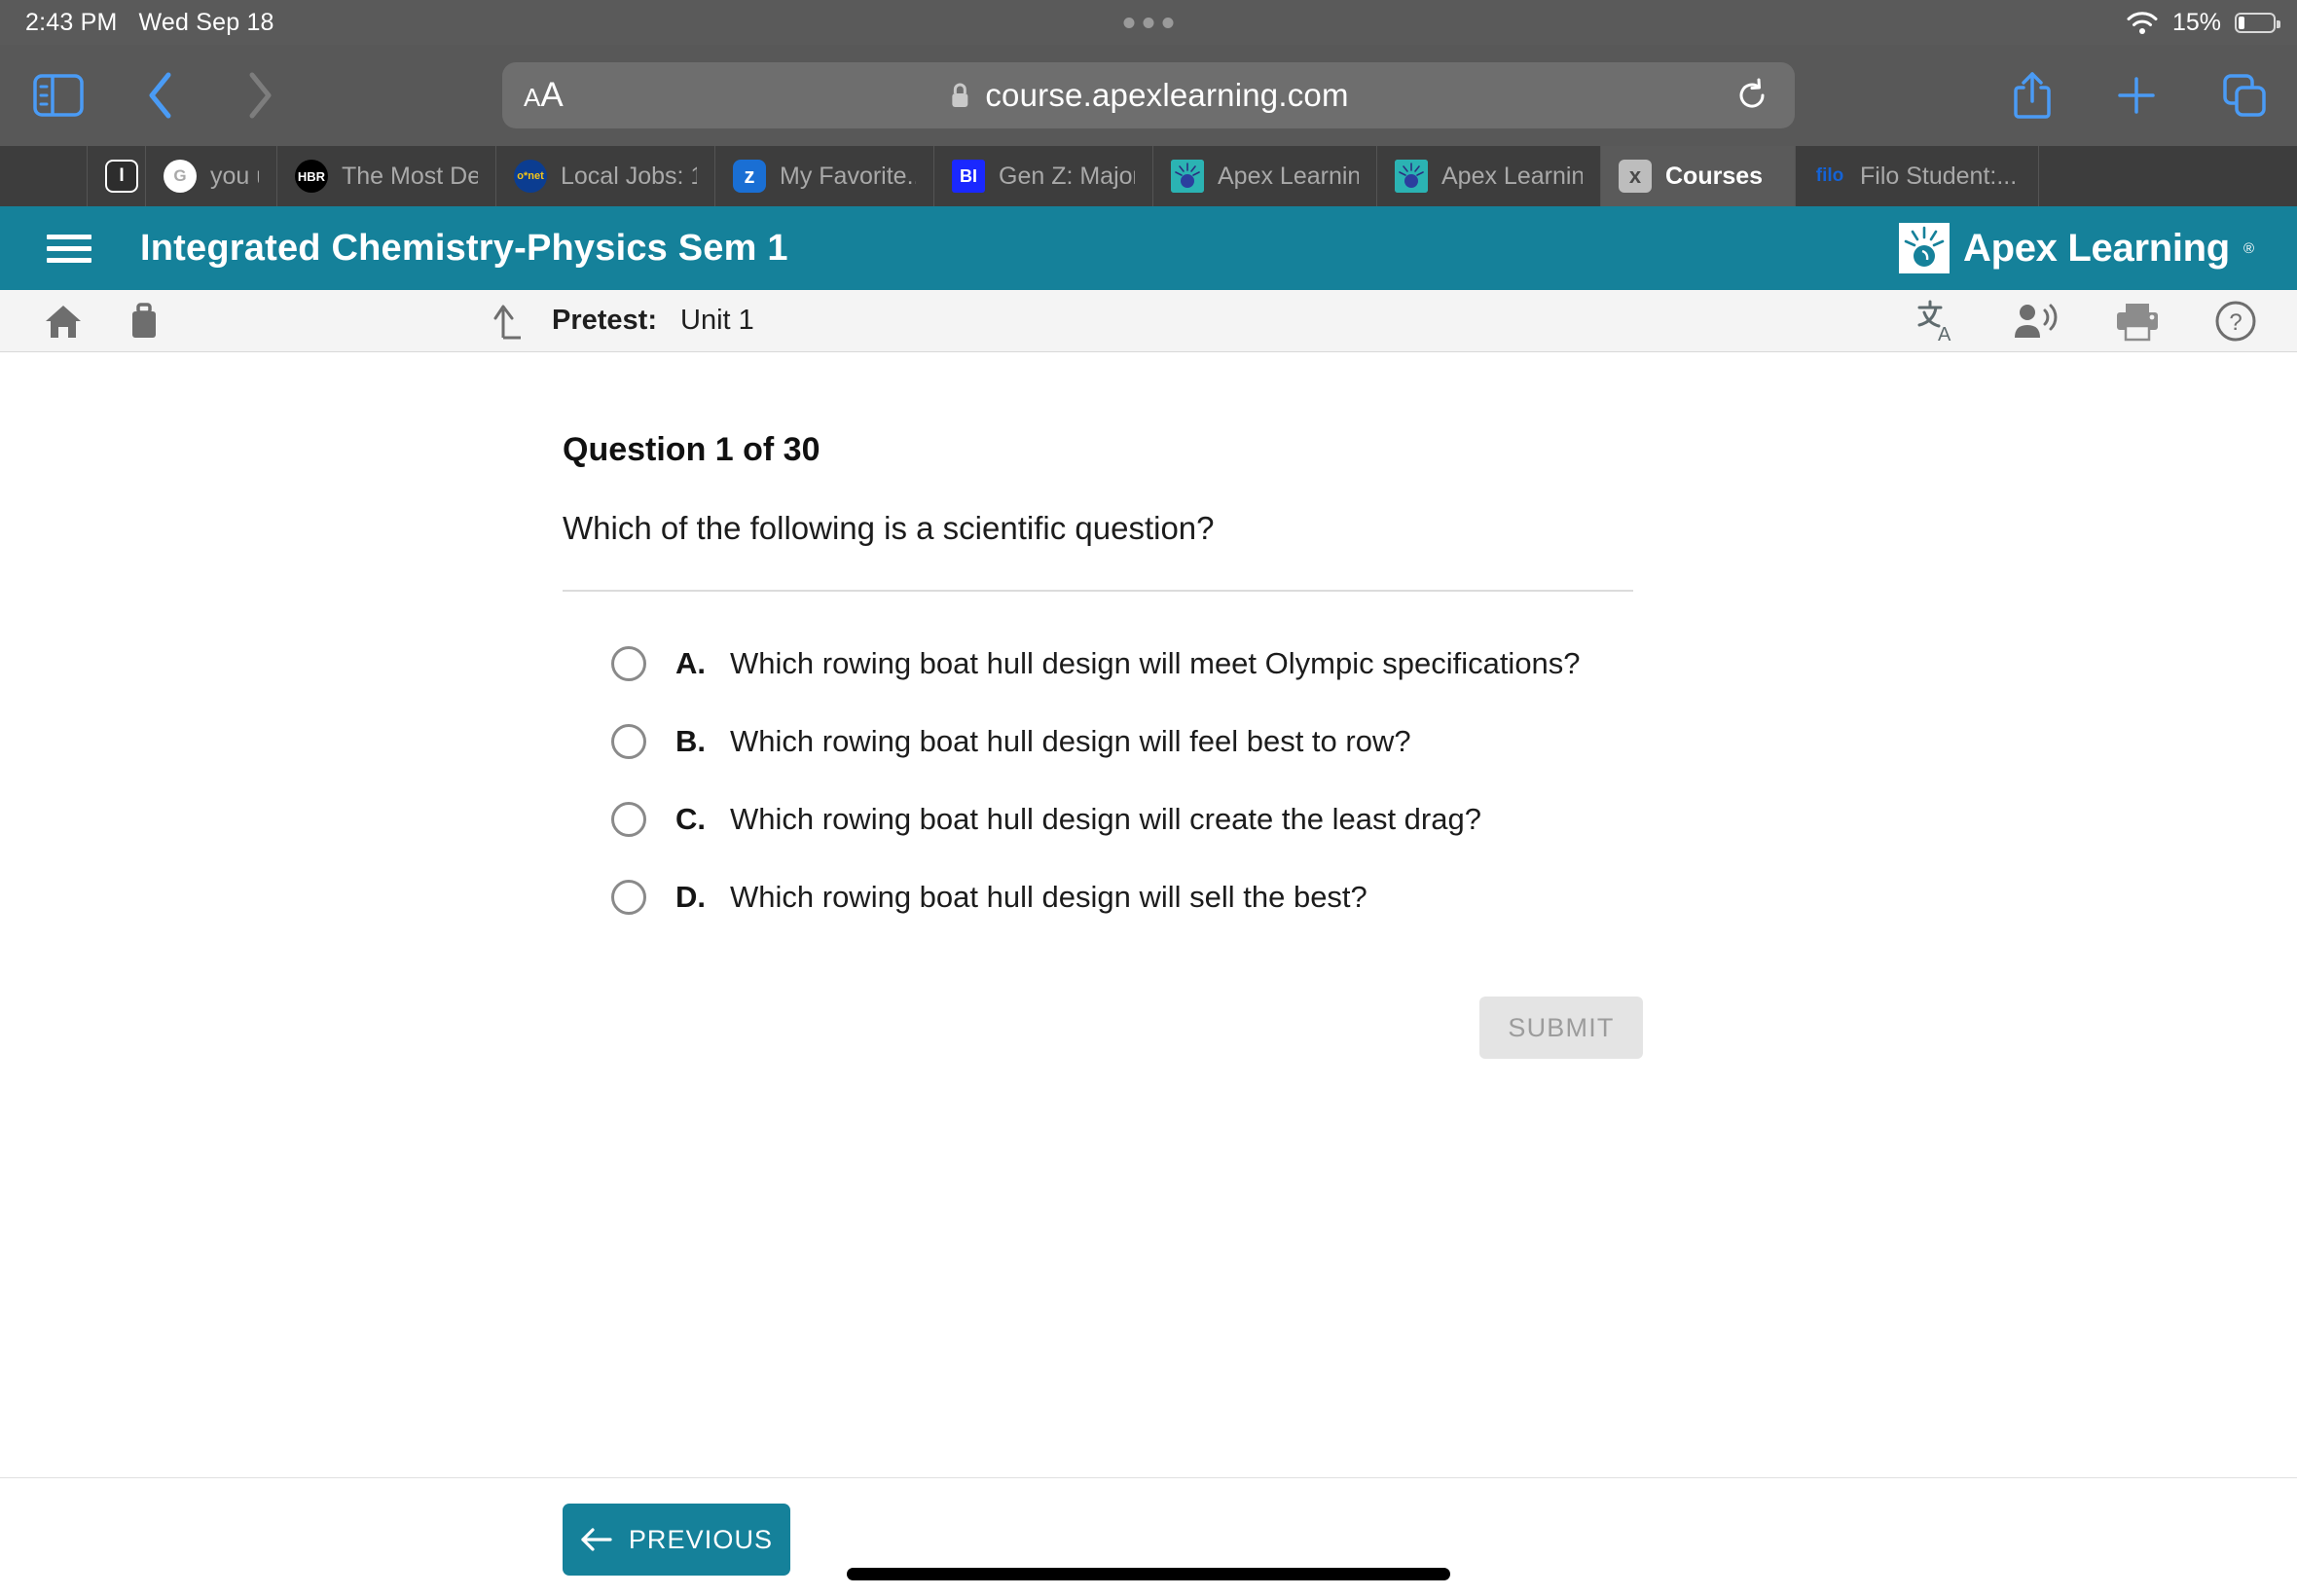  What do you see at coordinates (1937, 321) in the screenshot?
I see `translate-icon: A` at bounding box center [1937, 321].